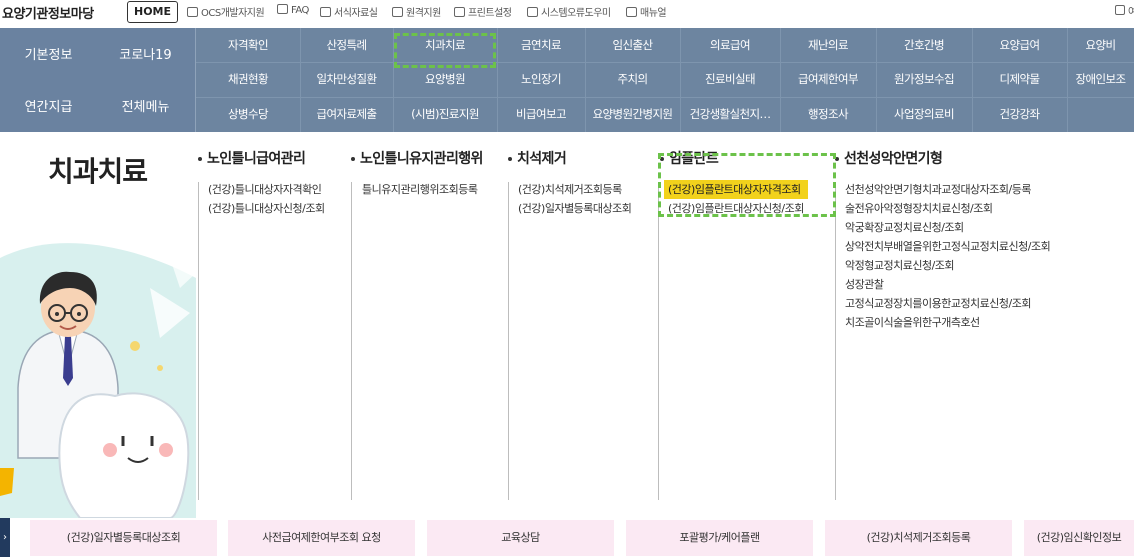  Describe the element at coordinates (48, 12) in the screenshot. I see `site-title: 요양기관정보마당` at that location.